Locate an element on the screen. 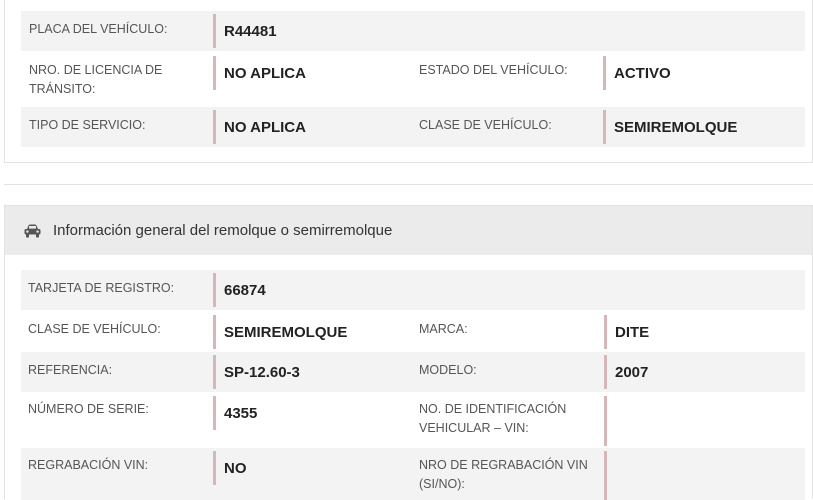  modelo-value-cell: 2007 is located at coordinates (699, 372).